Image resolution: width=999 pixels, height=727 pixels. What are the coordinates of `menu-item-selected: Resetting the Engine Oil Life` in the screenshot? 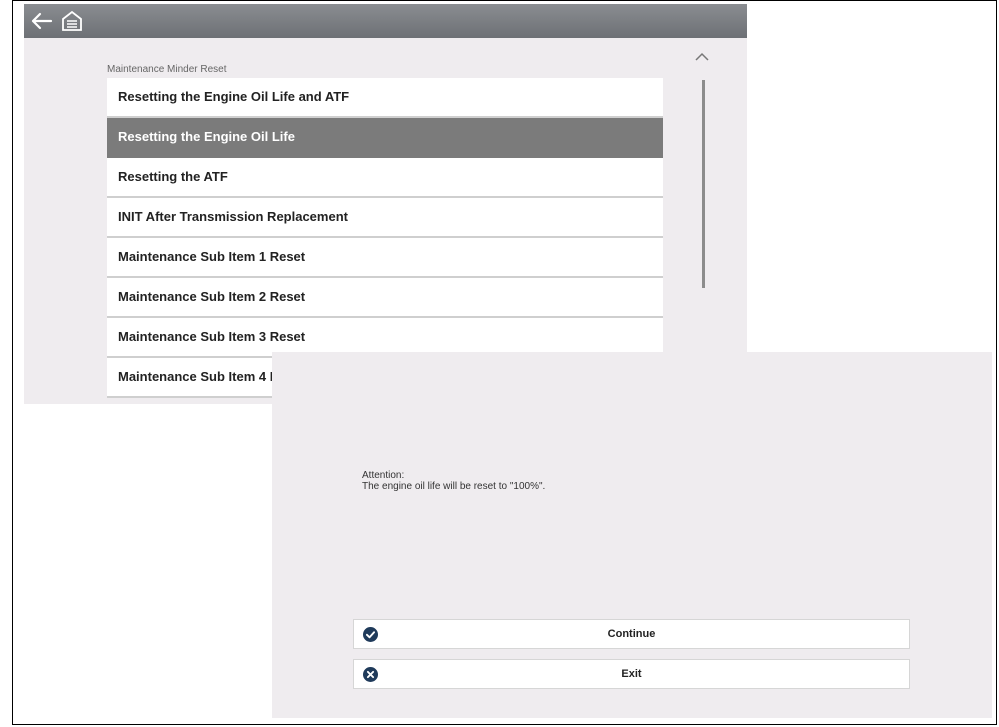 It's located at (385, 138).